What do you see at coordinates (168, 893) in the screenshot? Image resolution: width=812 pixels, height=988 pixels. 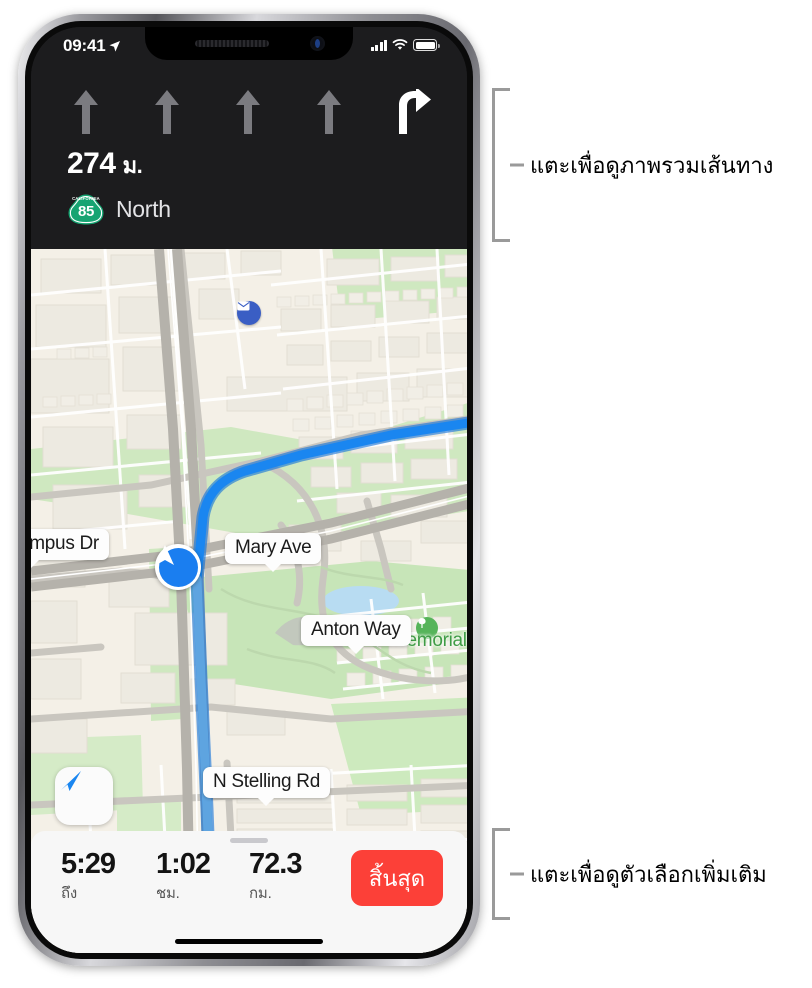 I see `duration-label: ชม.` at bounding box center [168, 893].